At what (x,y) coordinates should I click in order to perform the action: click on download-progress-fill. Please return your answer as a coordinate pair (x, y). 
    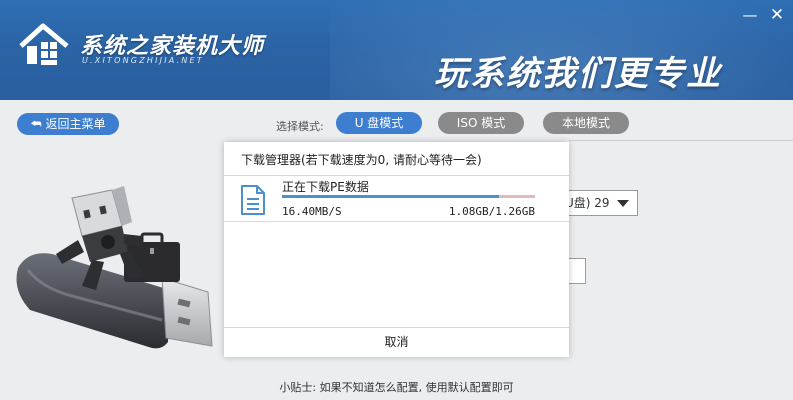
    Looking at the image, I should click on (390, 196).